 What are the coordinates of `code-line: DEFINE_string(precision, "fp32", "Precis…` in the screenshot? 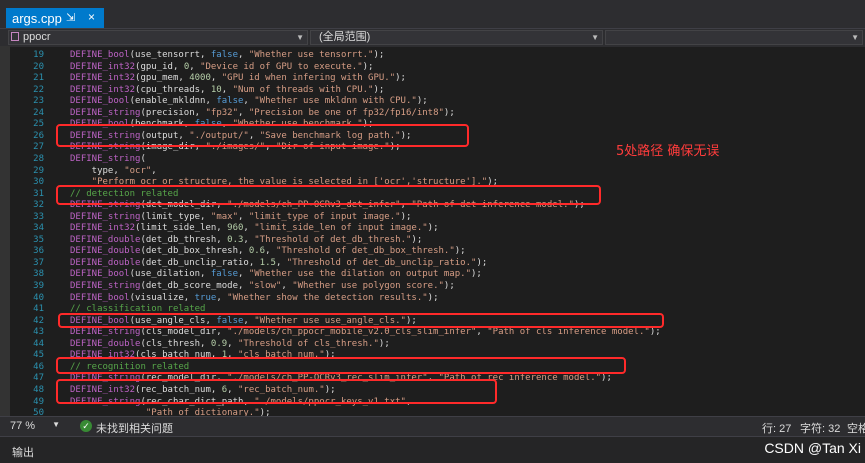 It's located at (262, 113).